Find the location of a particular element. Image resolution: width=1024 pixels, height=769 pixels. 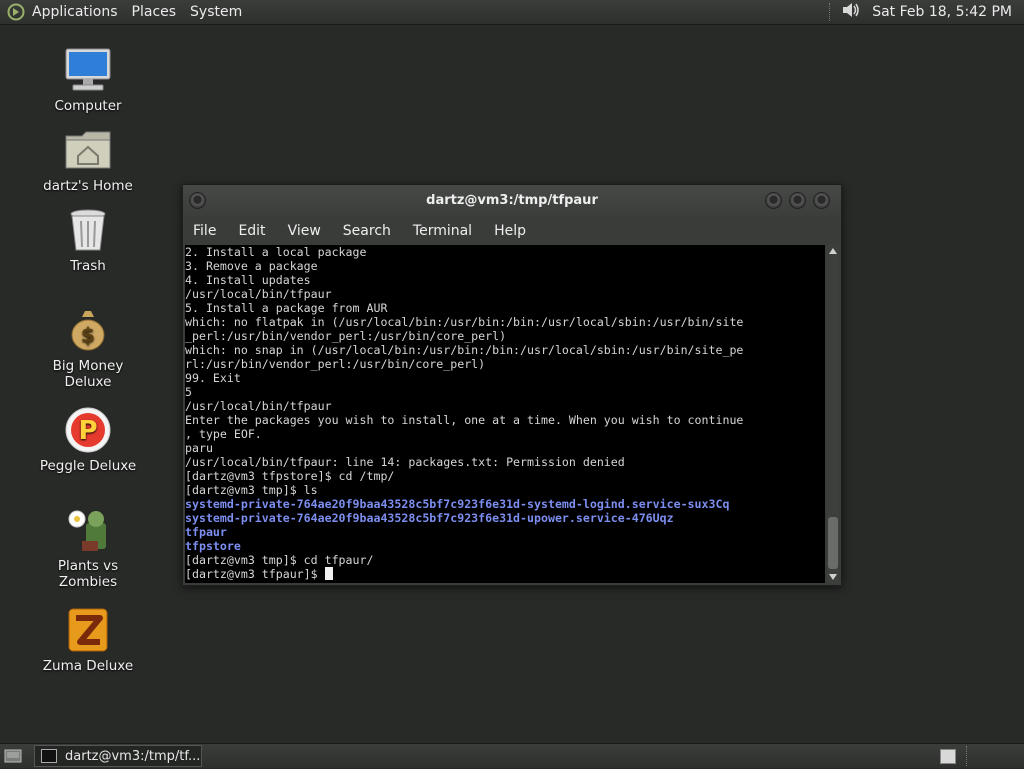

volume-icon is located at coordinates (851, 12).